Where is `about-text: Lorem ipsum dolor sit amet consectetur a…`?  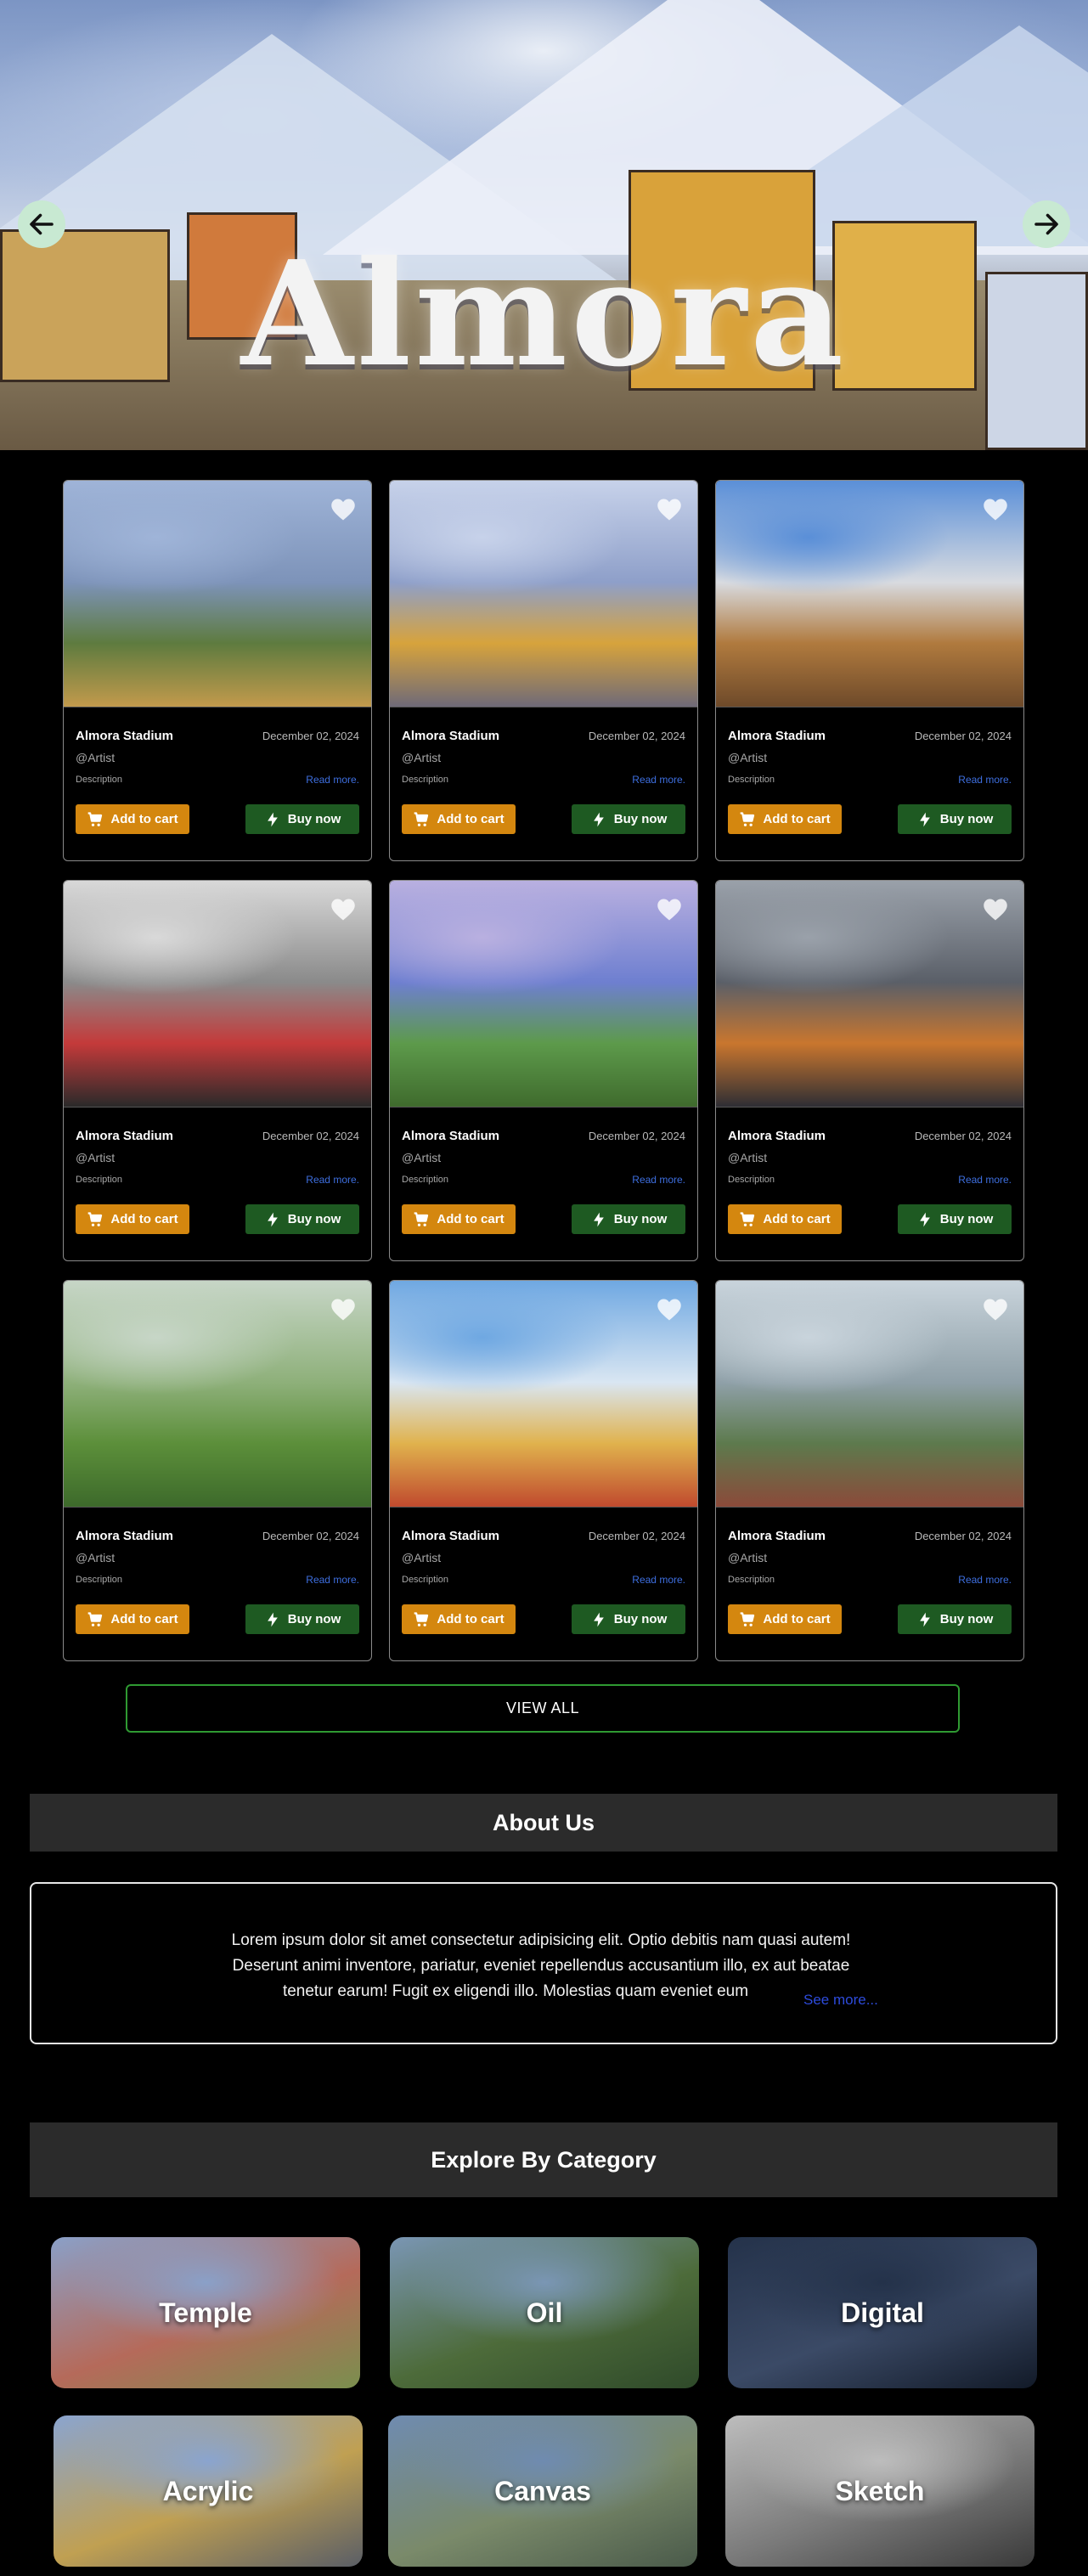
about-text: Lorem ipsum dolor sit amet consectetur a… is located at coordinates (541, 1966).